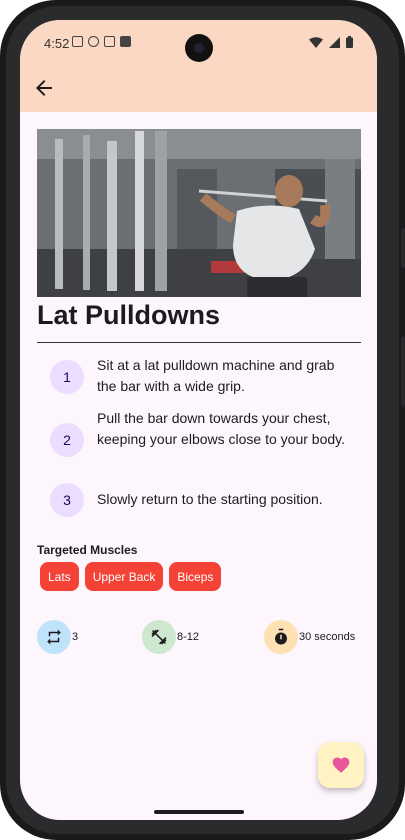 The image size is (405, 840). What do you see at coordinates (327, 637) in the screenshot?
I see `rest-value: 30 seconds` at bounding box center [327, 637].